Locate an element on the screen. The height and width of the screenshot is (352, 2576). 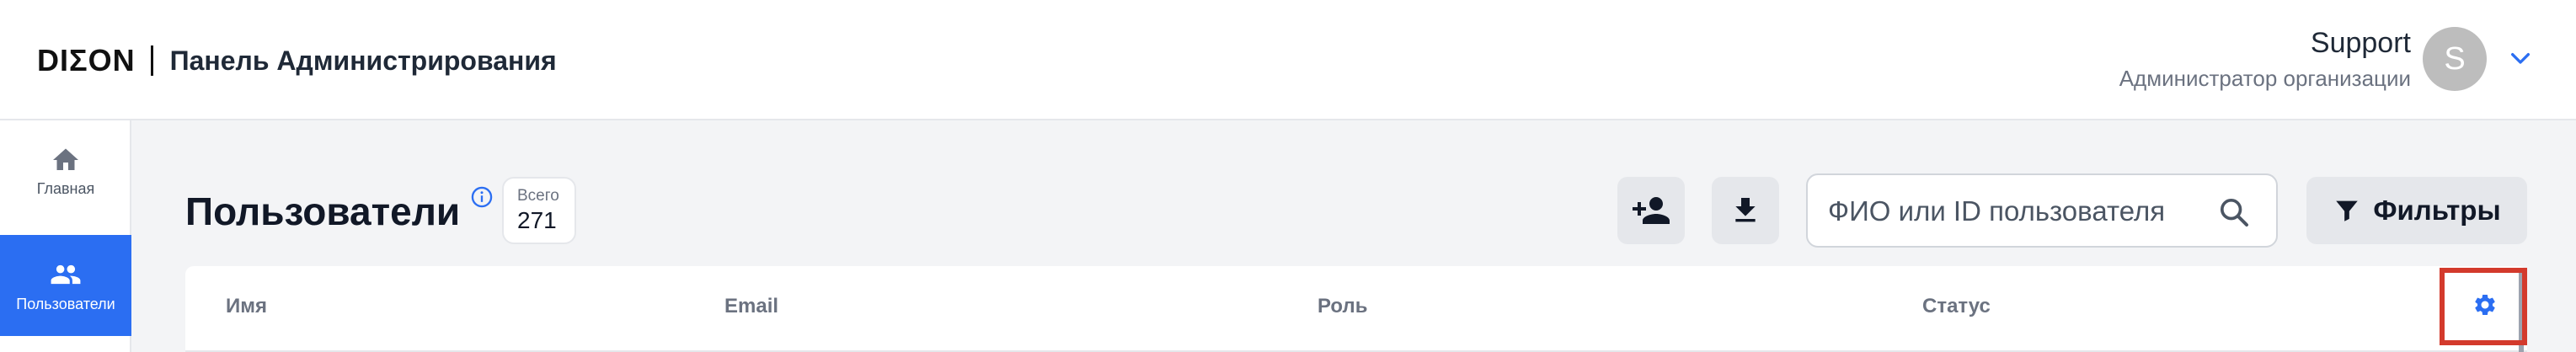
brand-divider is located at coordinates (151, 60).